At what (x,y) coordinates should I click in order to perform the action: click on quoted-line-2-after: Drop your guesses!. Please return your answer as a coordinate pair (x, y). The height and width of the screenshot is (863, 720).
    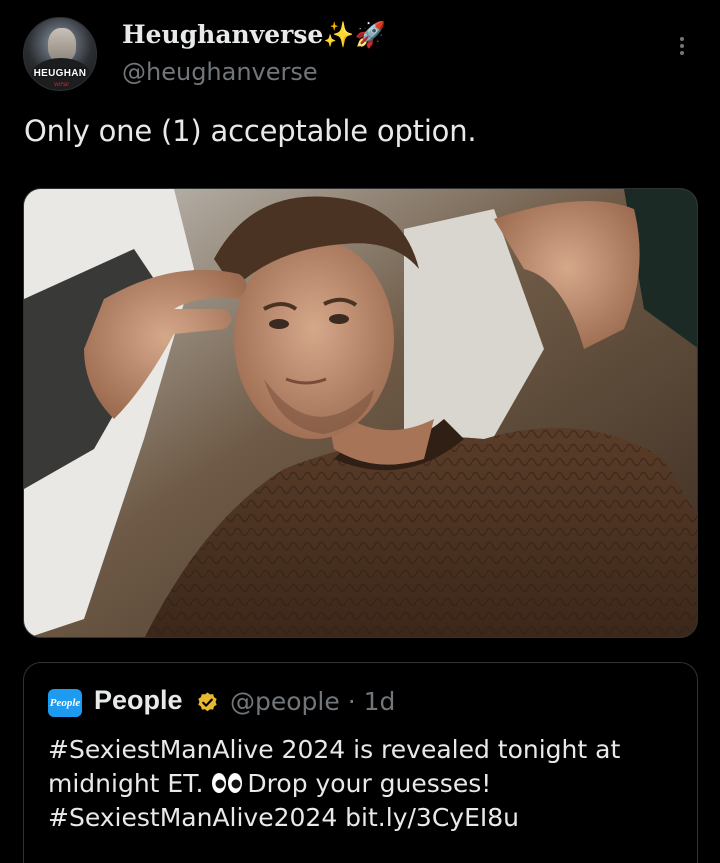
    Looking at the image, I should click on (369, 783).